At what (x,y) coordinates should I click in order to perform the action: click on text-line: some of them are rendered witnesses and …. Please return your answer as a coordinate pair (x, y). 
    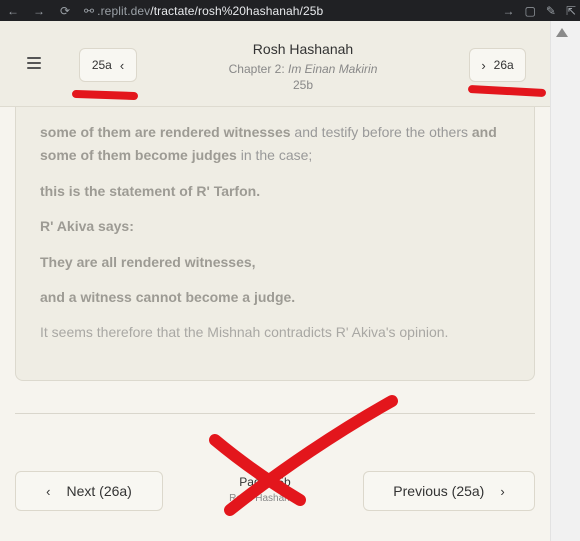
    Looking at the image, I should click on (268, 132).